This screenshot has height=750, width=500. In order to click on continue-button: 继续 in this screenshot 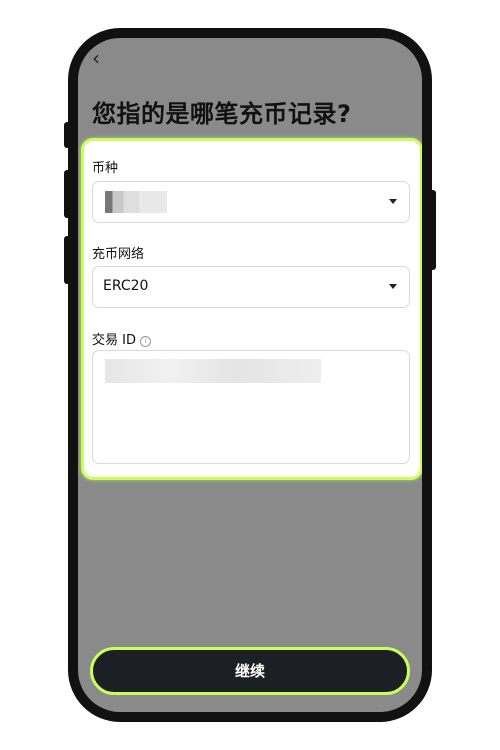, I will do `click(250, 671)`.